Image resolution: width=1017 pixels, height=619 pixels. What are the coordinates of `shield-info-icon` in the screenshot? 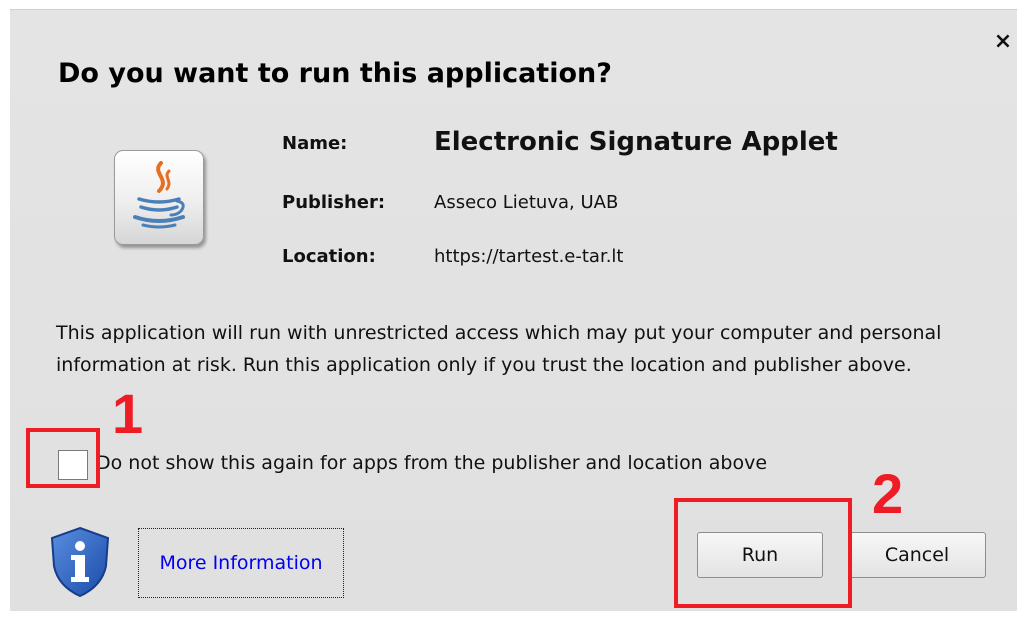 It's located at (80, 562).